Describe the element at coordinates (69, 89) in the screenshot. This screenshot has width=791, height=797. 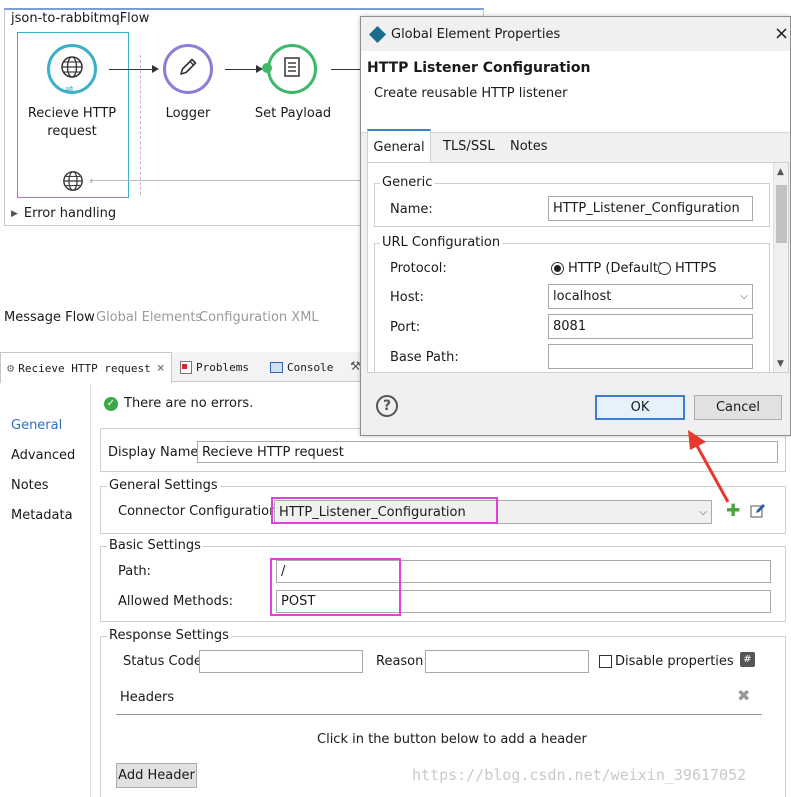
I see `exchange-icon: ⇌` at that location.